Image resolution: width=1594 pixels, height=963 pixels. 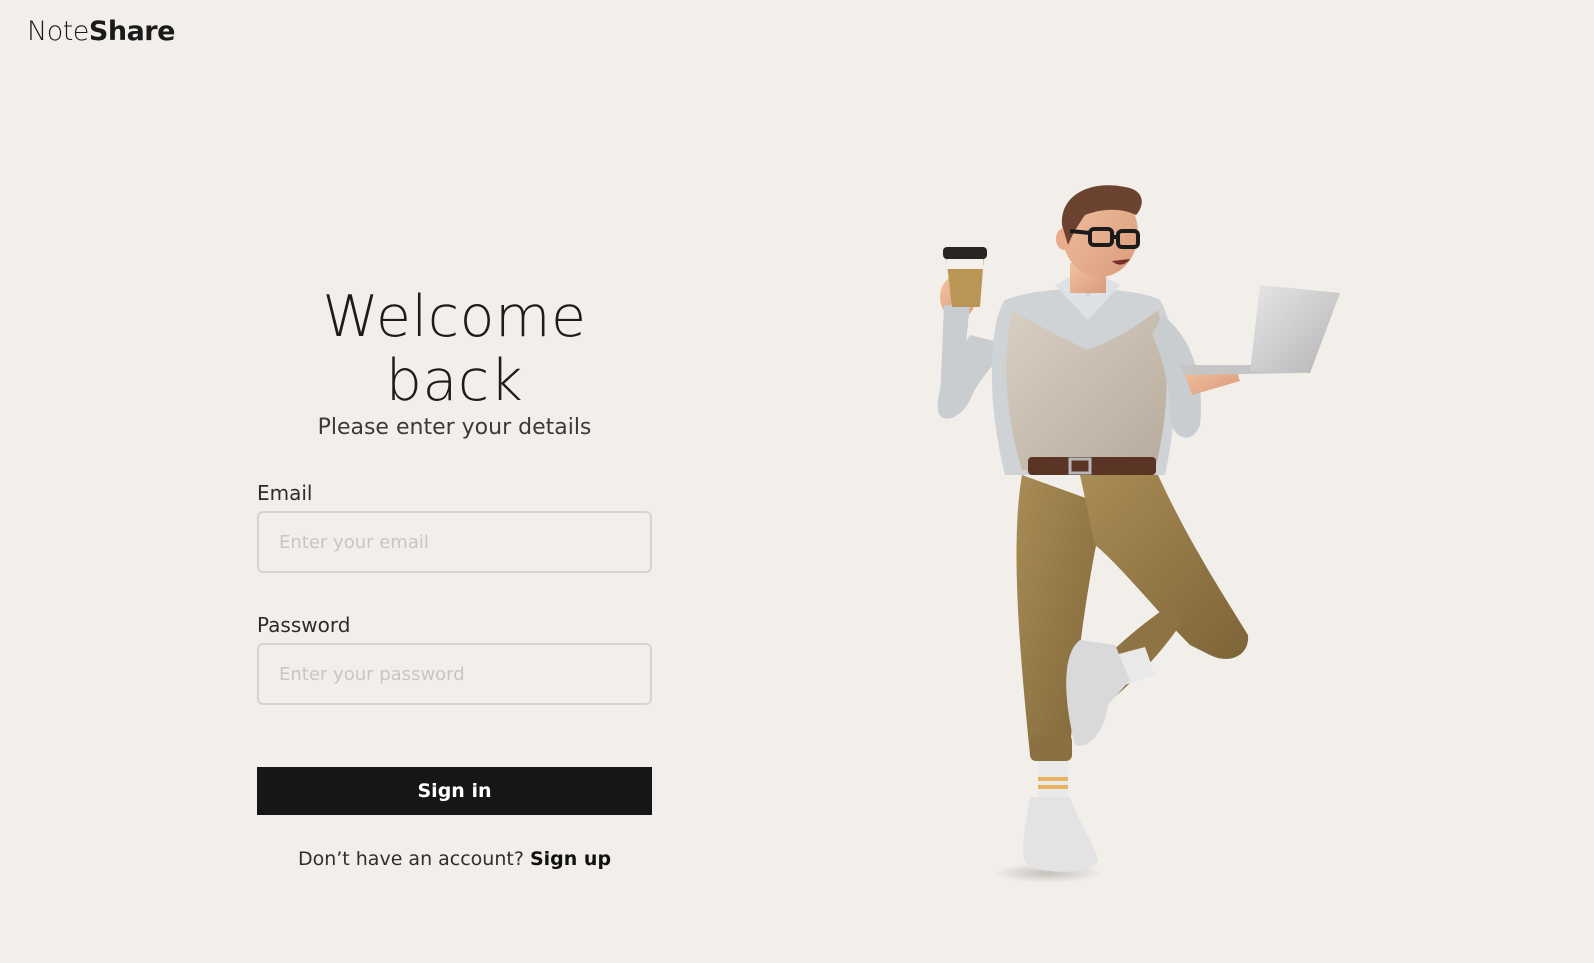 What do you see at coordinates (58, 31) in the screenshot?
I see `logo-text-light: Note` at bounding box center [58, 31].